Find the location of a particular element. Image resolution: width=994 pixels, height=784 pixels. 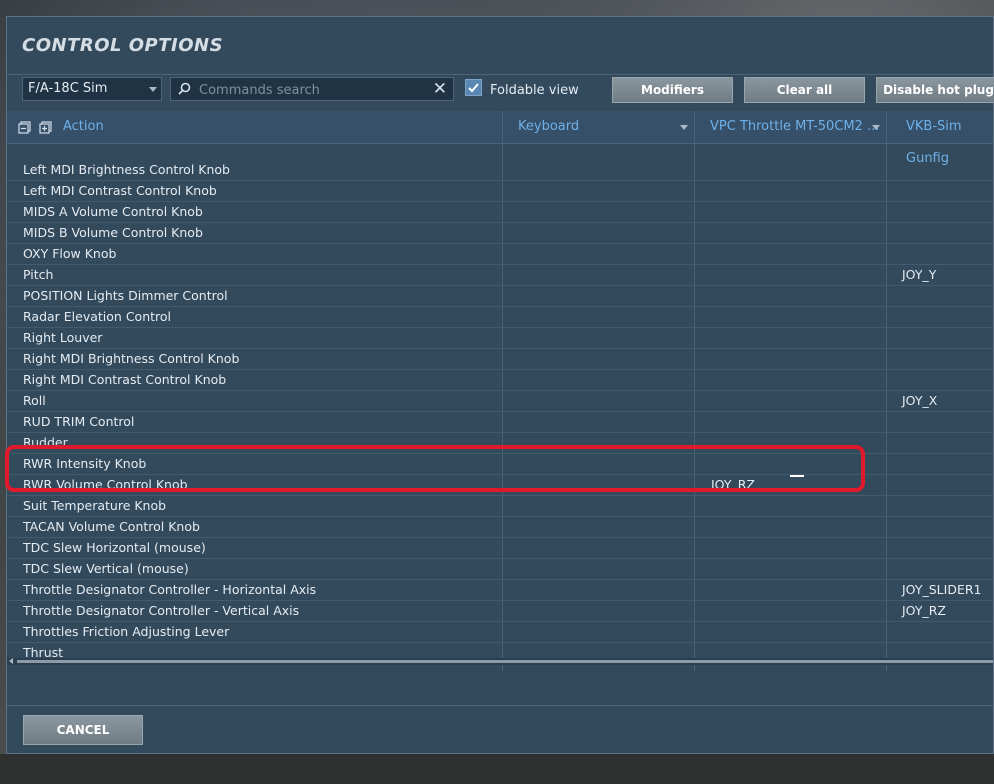

action-cell: Suit Temperature Knob is located at coordinates (95, 505).